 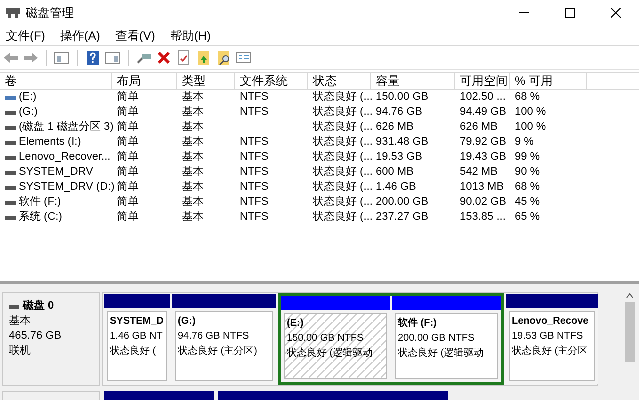 I want to click on help-icon, so click(x=93, y=58).